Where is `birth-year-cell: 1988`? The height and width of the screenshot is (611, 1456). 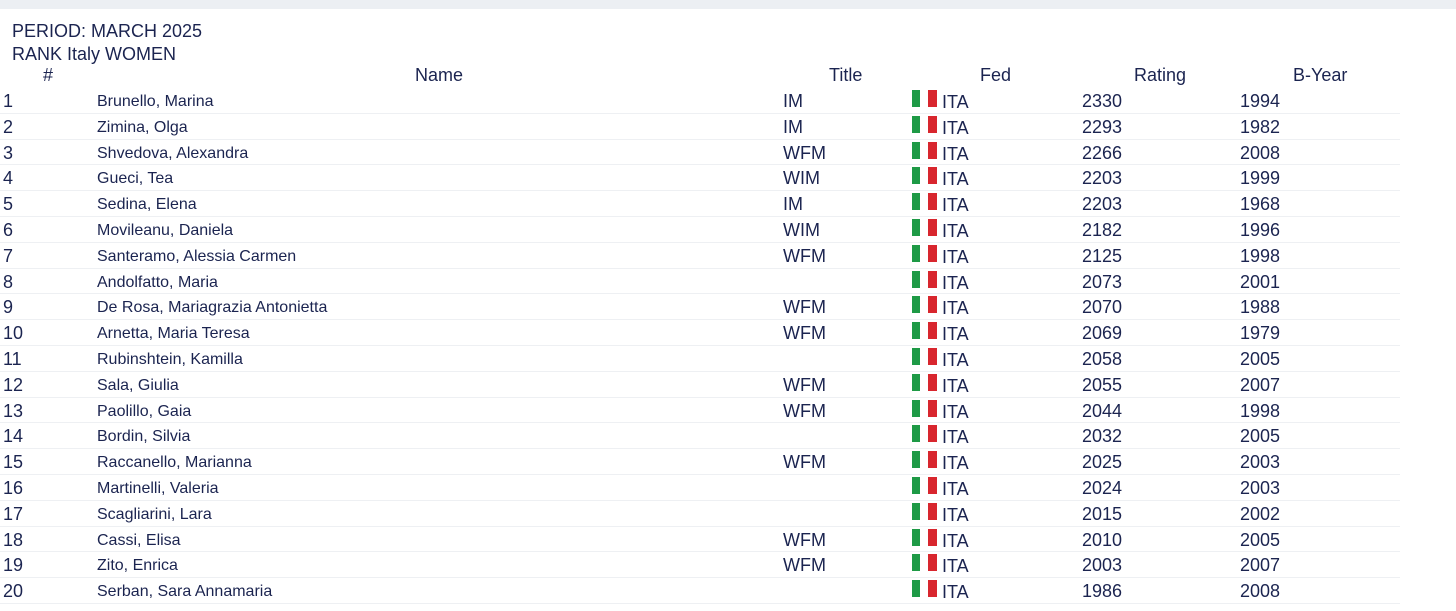
birth-year-cell: 1988 is located at coordinates (1260, 307).